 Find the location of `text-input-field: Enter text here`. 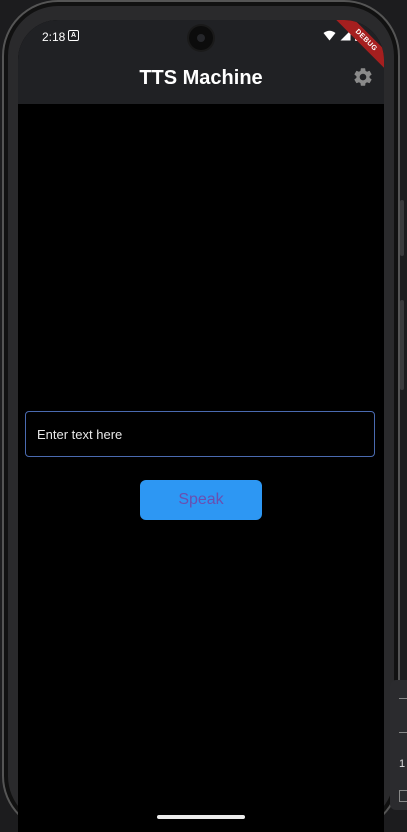

text-input-field: Enter text here is located at coordinates (200, 434).